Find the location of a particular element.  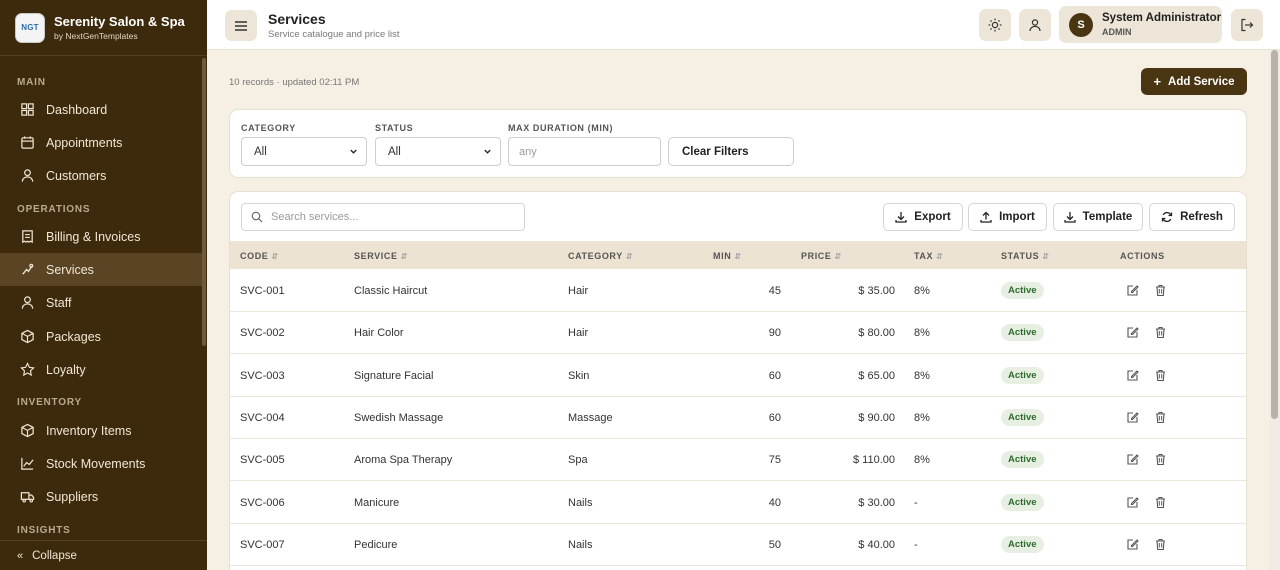

collapse-label: Collapse is located at coordinates (54, 555).